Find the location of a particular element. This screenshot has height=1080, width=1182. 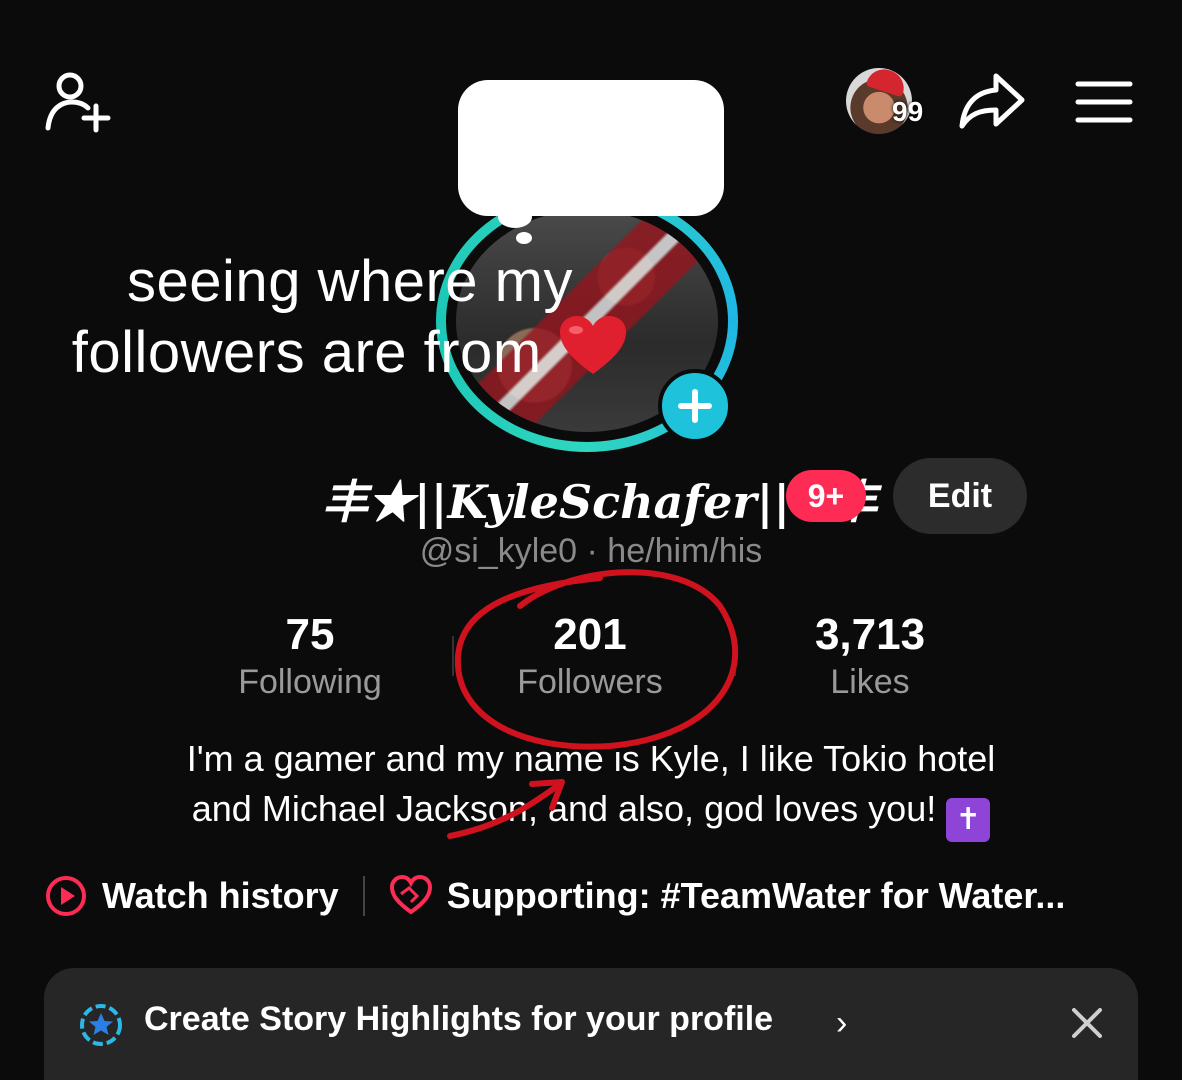

add-friend-icon is located at coordinates (77, 101).